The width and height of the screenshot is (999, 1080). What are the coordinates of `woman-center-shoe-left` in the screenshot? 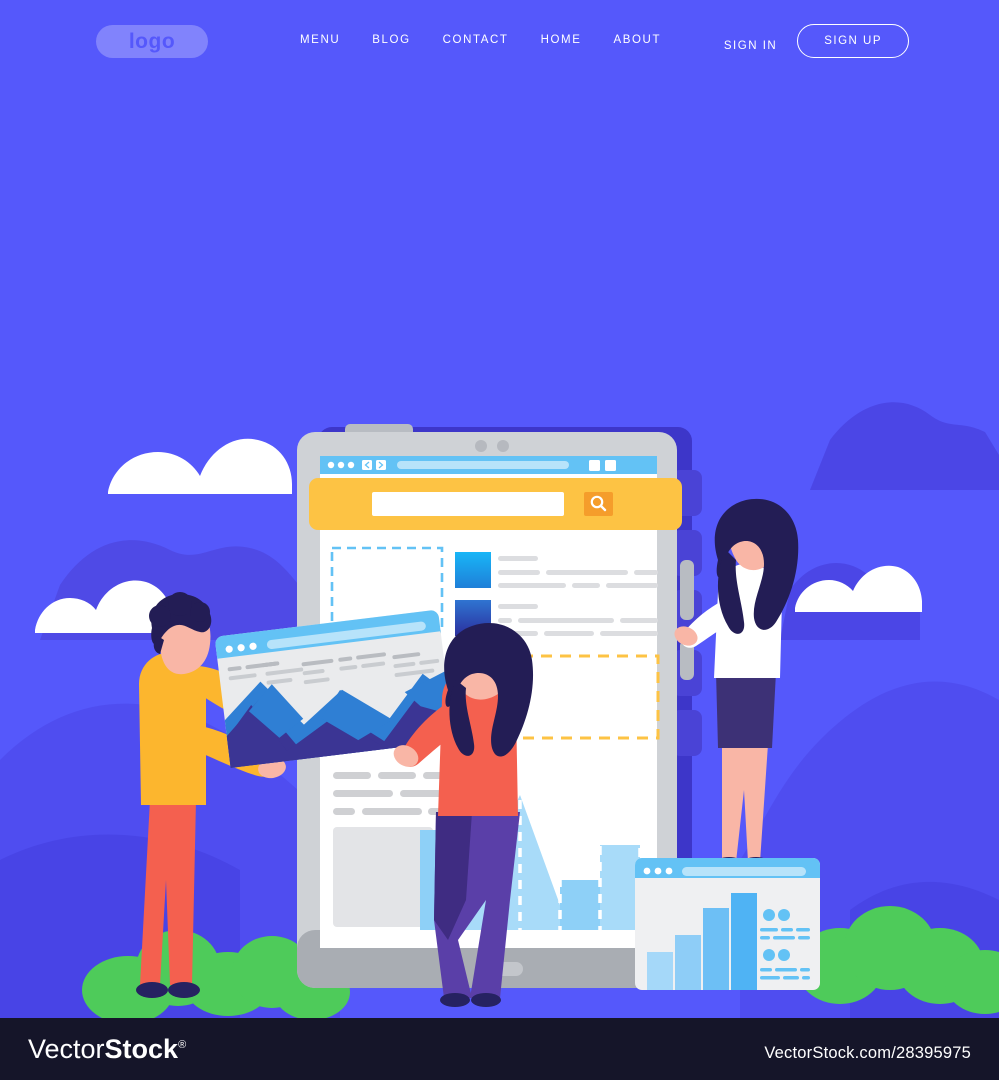 It's located at (455, 1000).